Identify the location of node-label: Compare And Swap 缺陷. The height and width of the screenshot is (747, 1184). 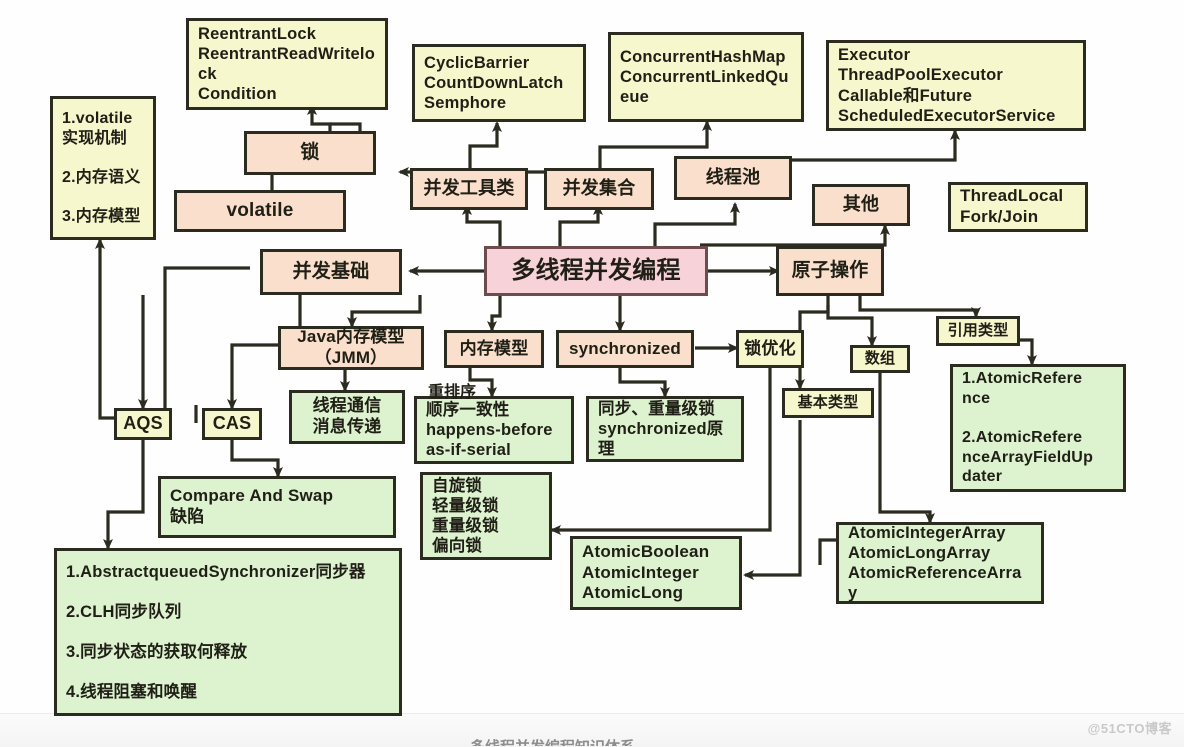
(252, 506).